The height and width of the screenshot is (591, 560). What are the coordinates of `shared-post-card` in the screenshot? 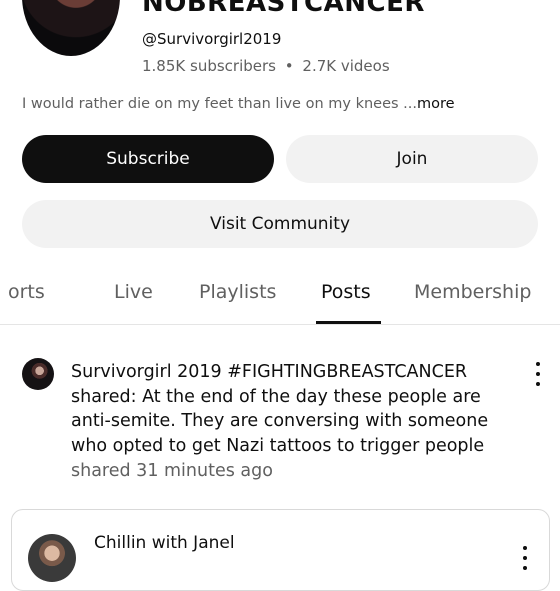 It's located at (280, 550).